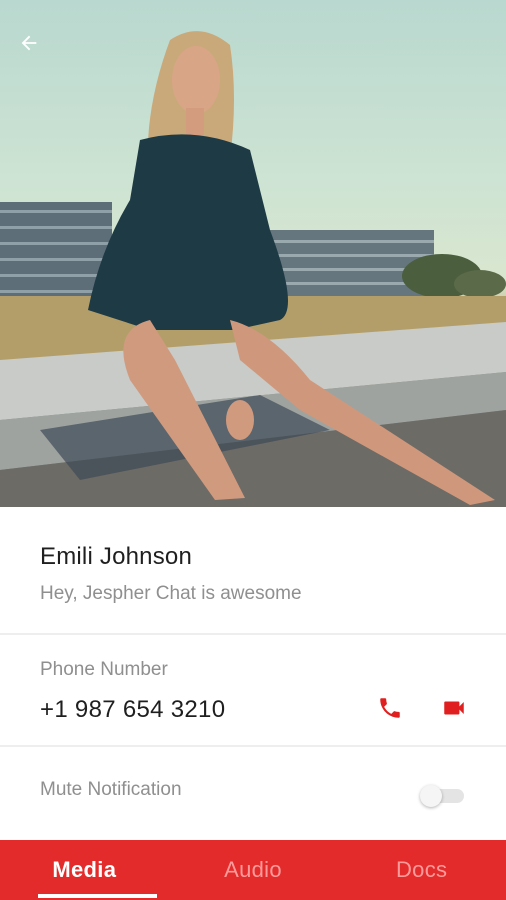  Describe the element at coordinates (253, 690) in the screenshot. I see `phone-section: Phone Number +1 987 654 3210` at that location.